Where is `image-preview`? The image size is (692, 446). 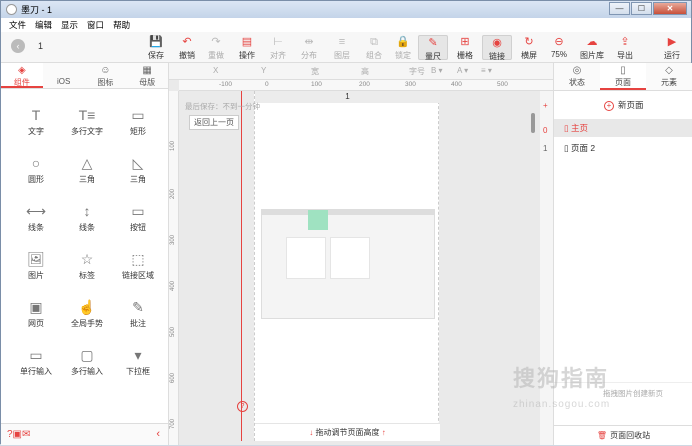 image-preview is located at coordinates (348, 264).